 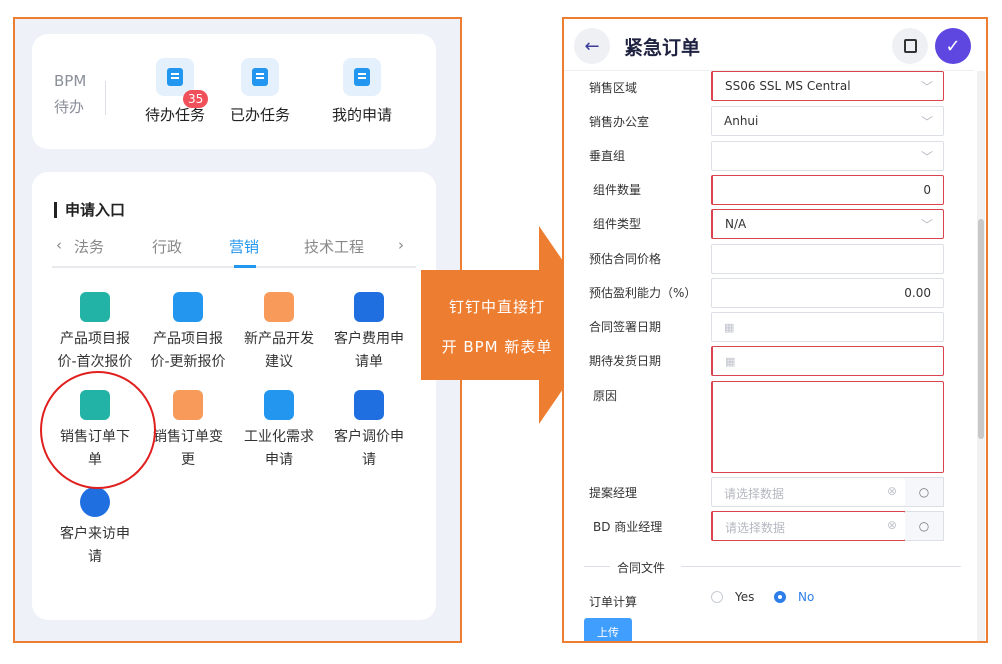 What do you see at coordinates (175, 91) in the screenshot?
I see `bpm-pending-tasks: 待办任务 35` at bounding box center [175, 91].